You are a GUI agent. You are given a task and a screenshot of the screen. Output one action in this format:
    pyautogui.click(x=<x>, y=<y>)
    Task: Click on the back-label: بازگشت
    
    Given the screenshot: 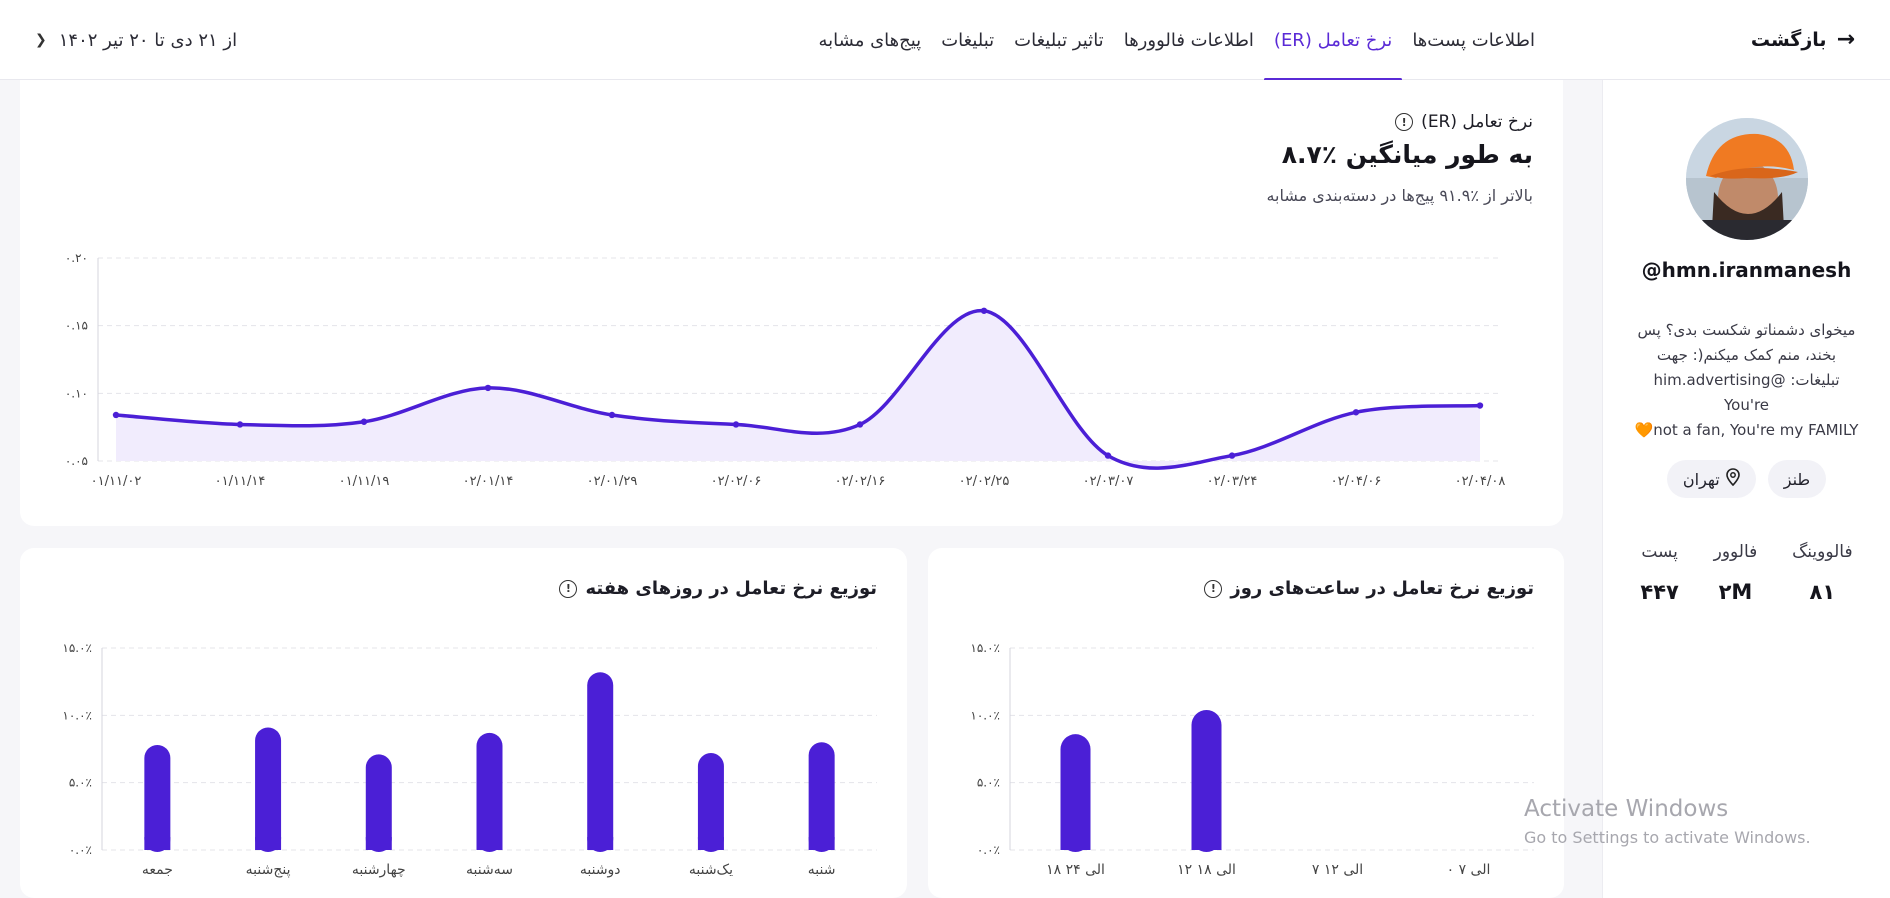 What is the action you would take?
    pyautogui.click(x=1788, y=40)
    